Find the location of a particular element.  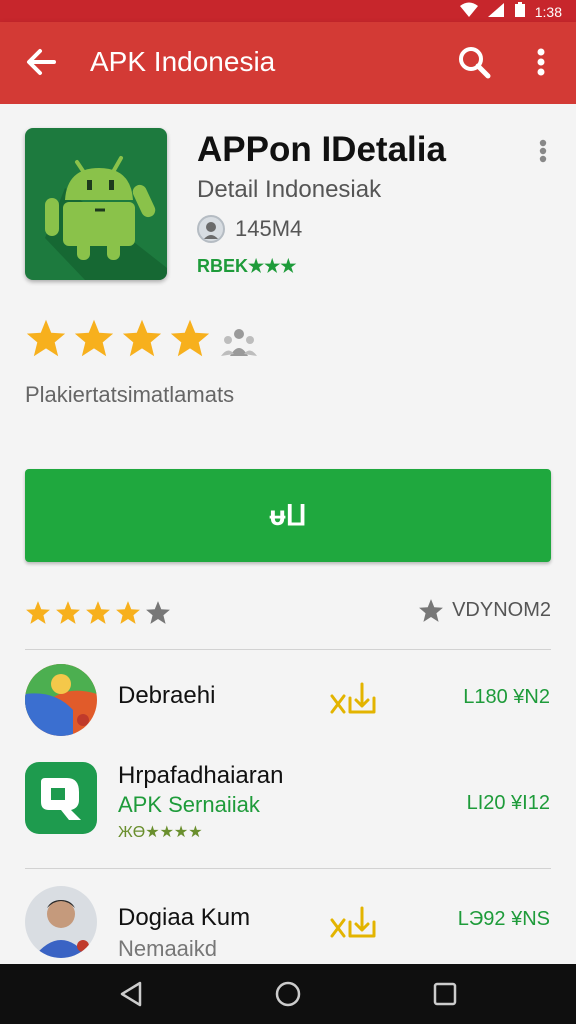

star-empty-icon is located at coordinates (158, 612).